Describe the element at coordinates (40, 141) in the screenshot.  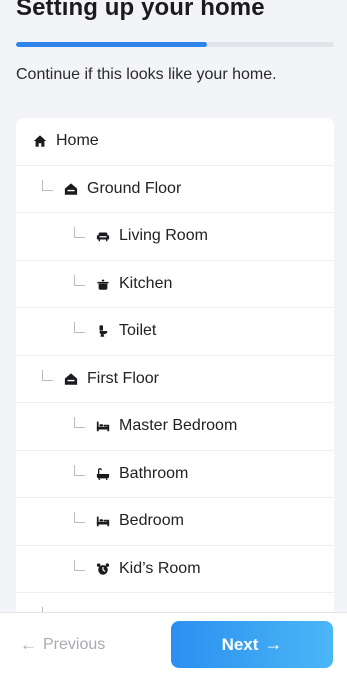
I see `house-icon` at that location.